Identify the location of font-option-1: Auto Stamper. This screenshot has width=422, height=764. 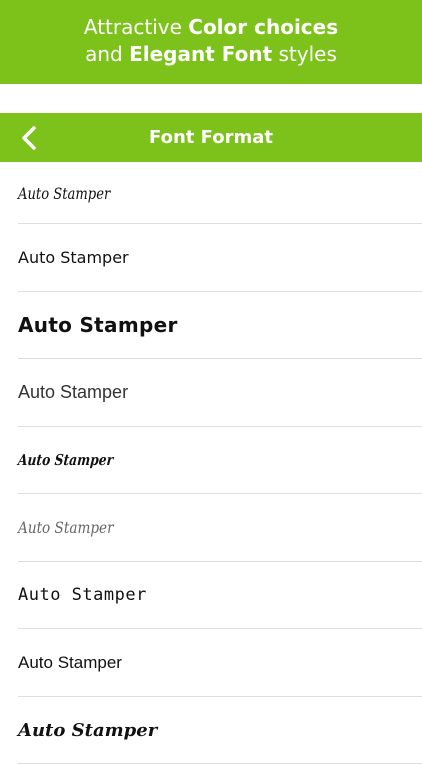
(211, 193).